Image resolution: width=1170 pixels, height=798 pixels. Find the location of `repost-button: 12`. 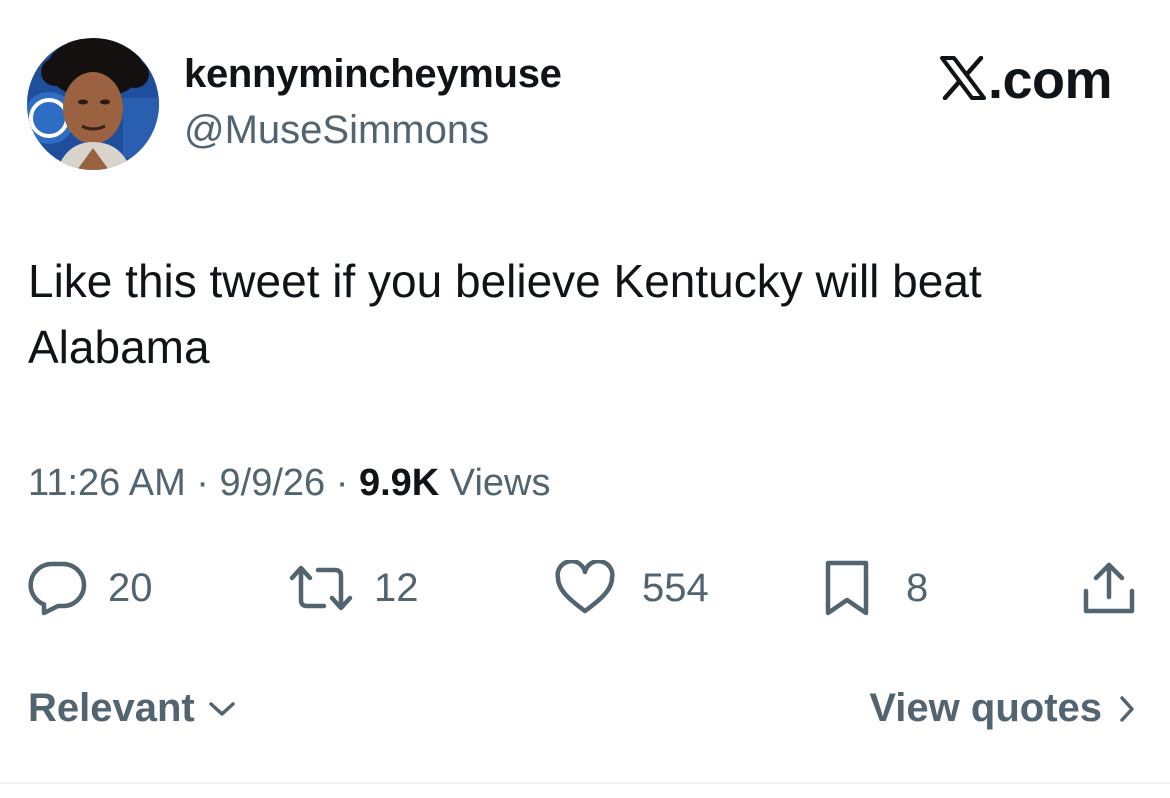

repost-button: 12 is located at coordinates (352, 588).